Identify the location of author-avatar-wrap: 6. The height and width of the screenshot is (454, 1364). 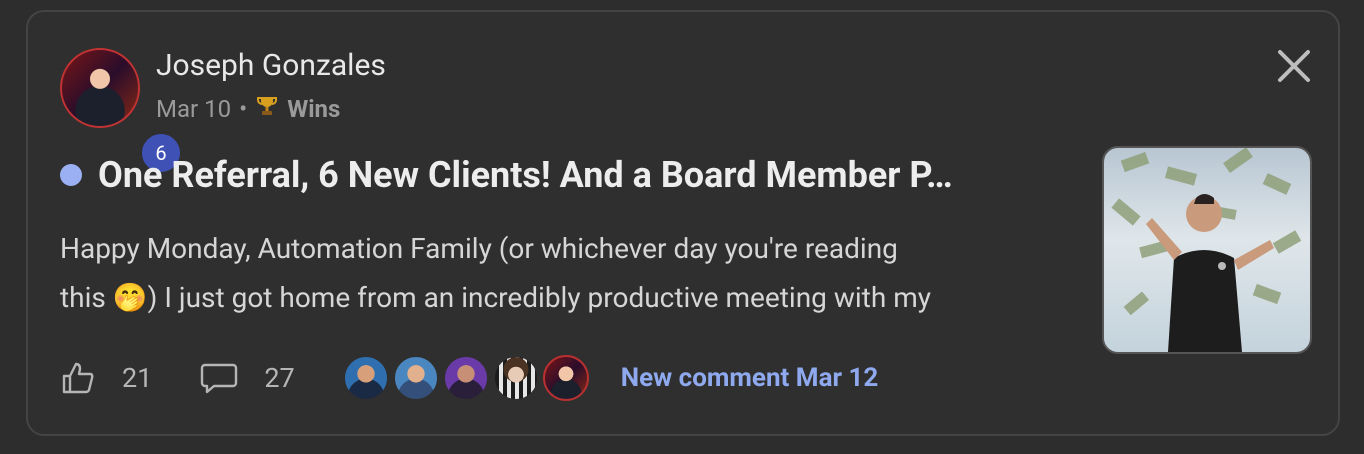
(121, 111).